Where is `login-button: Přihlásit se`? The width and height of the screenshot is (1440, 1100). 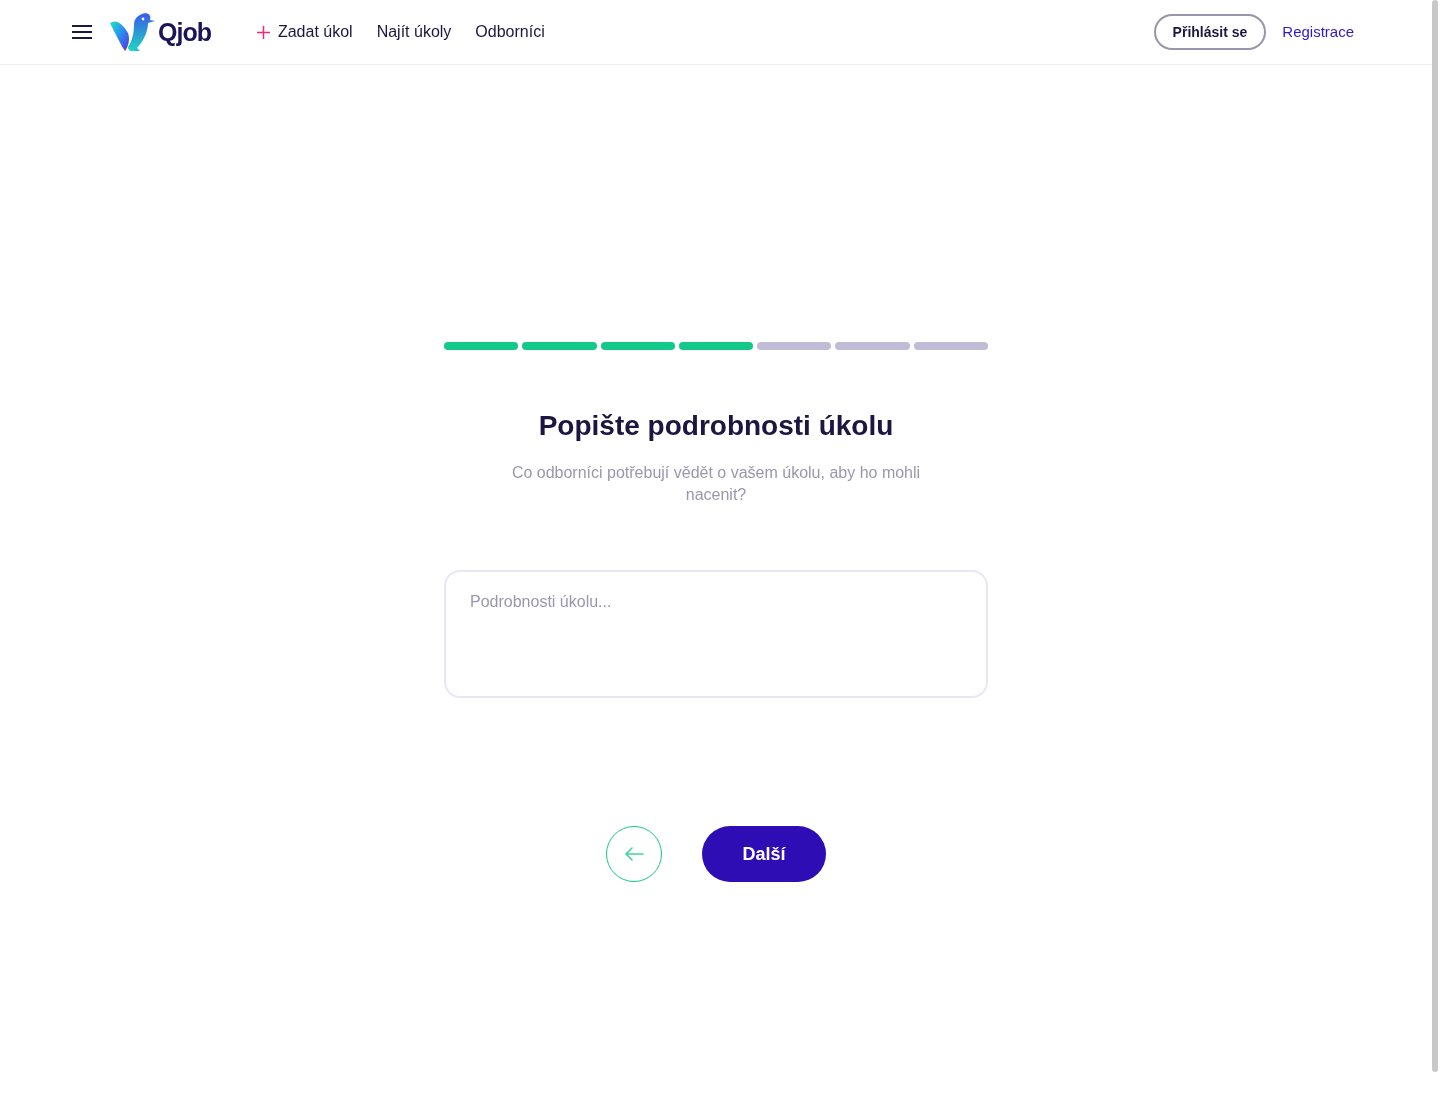 login-button: Přihlásit se is located at coordinates (1210, 32).